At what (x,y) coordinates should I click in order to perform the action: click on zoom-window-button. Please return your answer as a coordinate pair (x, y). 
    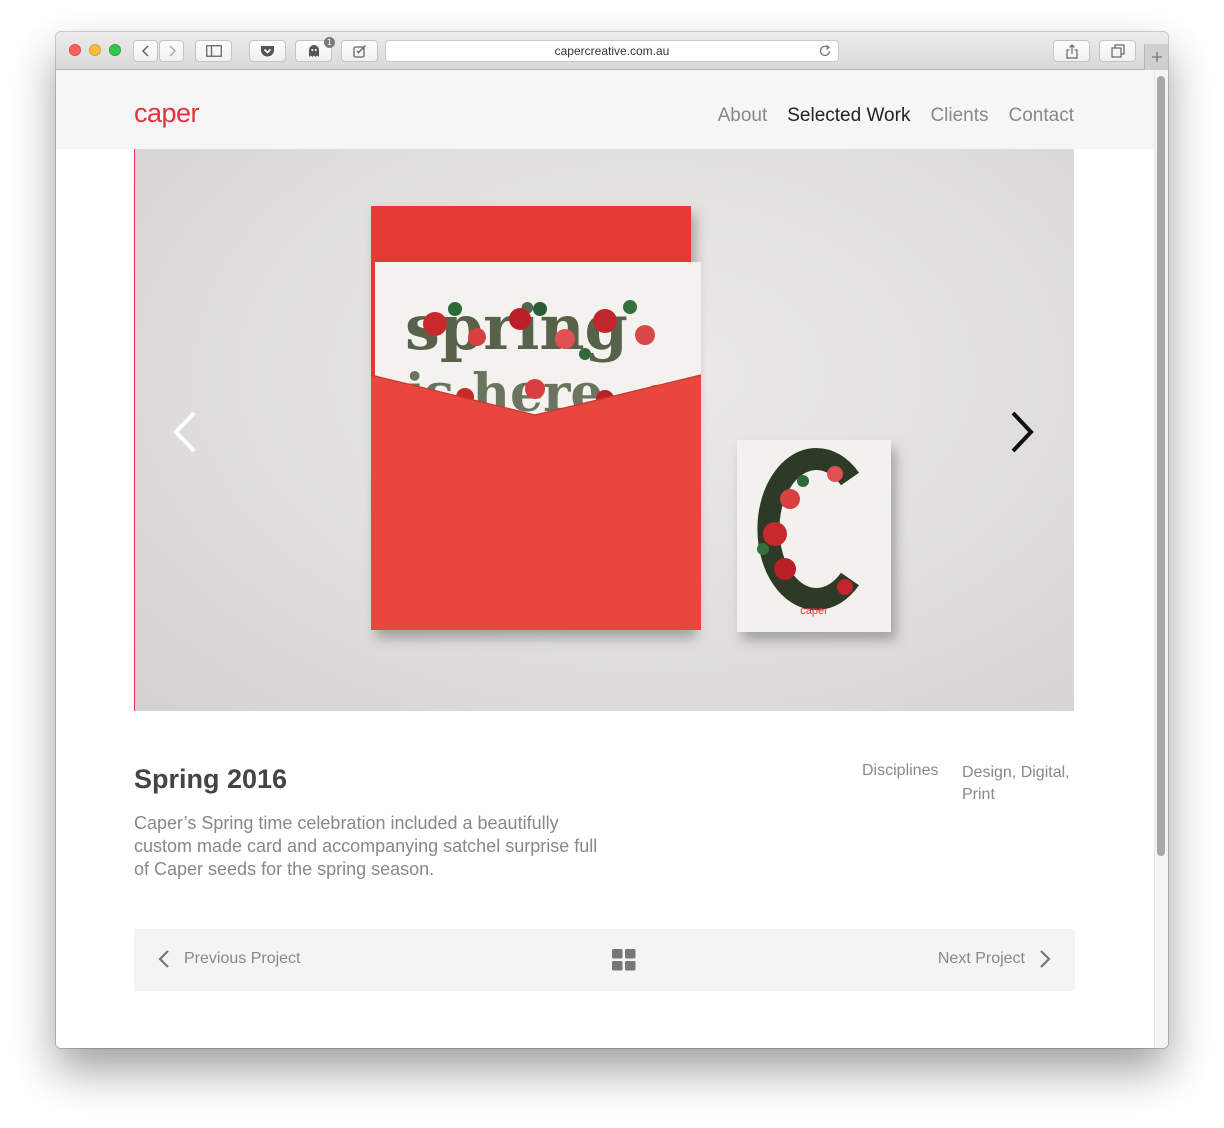
    Looking at the image, I should click on (115, 50).